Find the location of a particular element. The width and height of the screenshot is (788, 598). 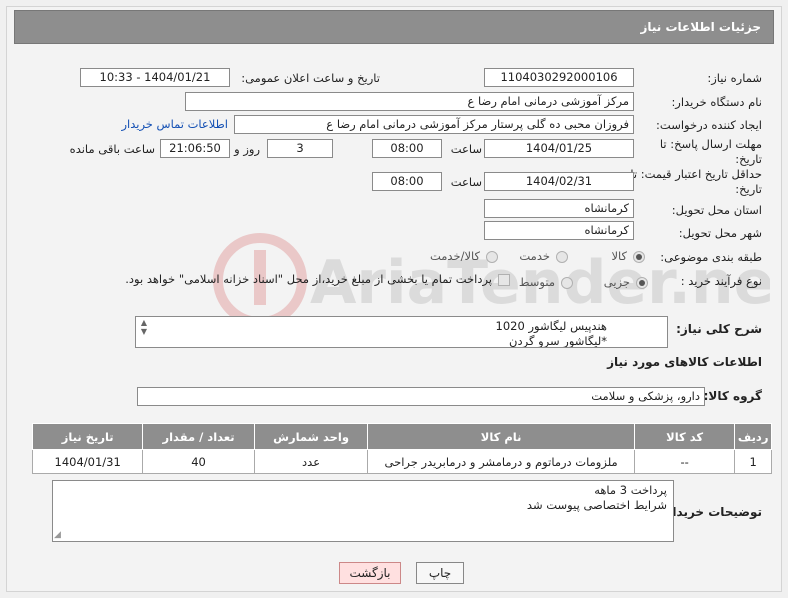

delivery-city-label: شهر محل تحویل: is located at coordinates (720, 233).